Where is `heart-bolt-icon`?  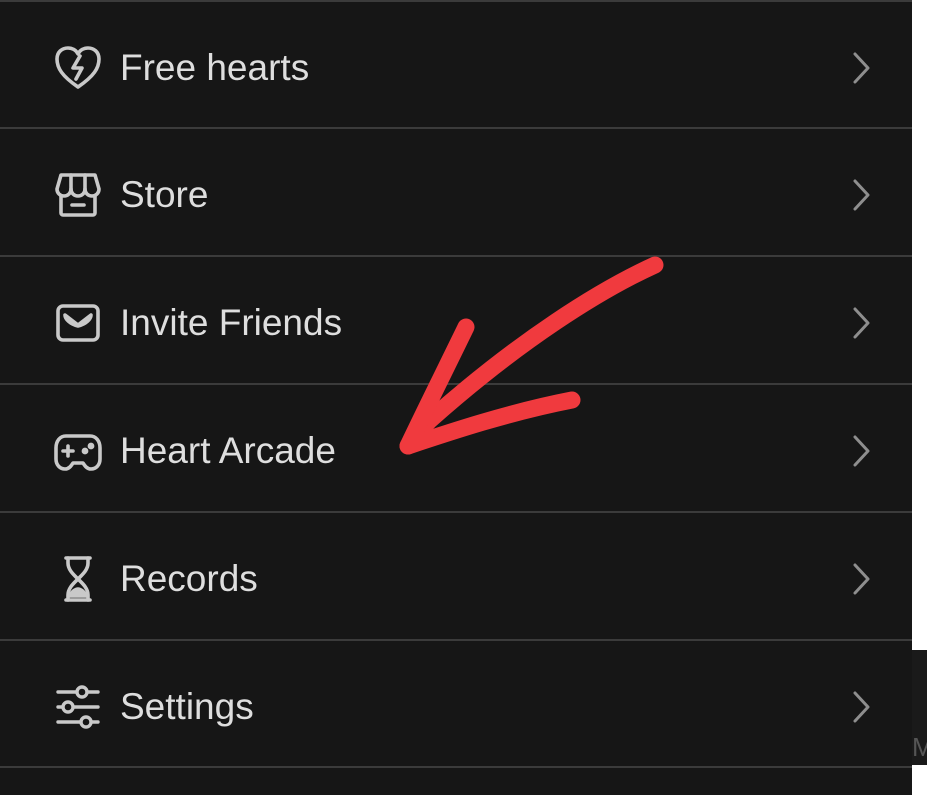
heart-bolt-icon is located at coordinates (78, 68).